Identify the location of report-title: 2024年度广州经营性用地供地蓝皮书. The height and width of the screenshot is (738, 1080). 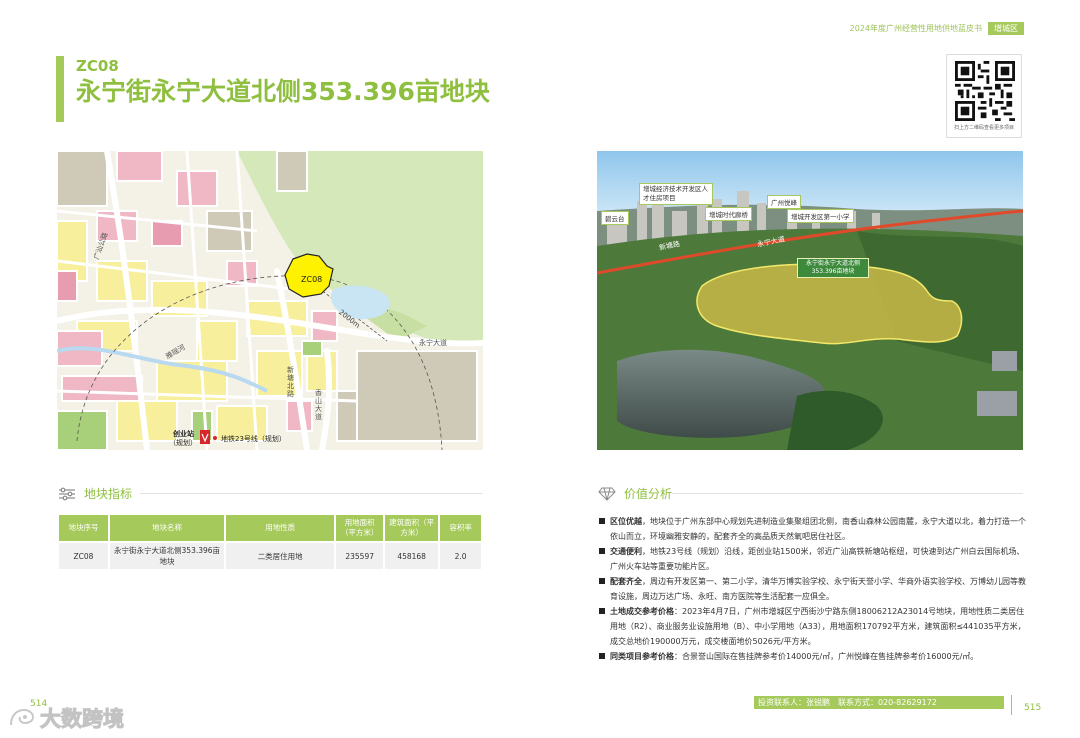
(915, 28).